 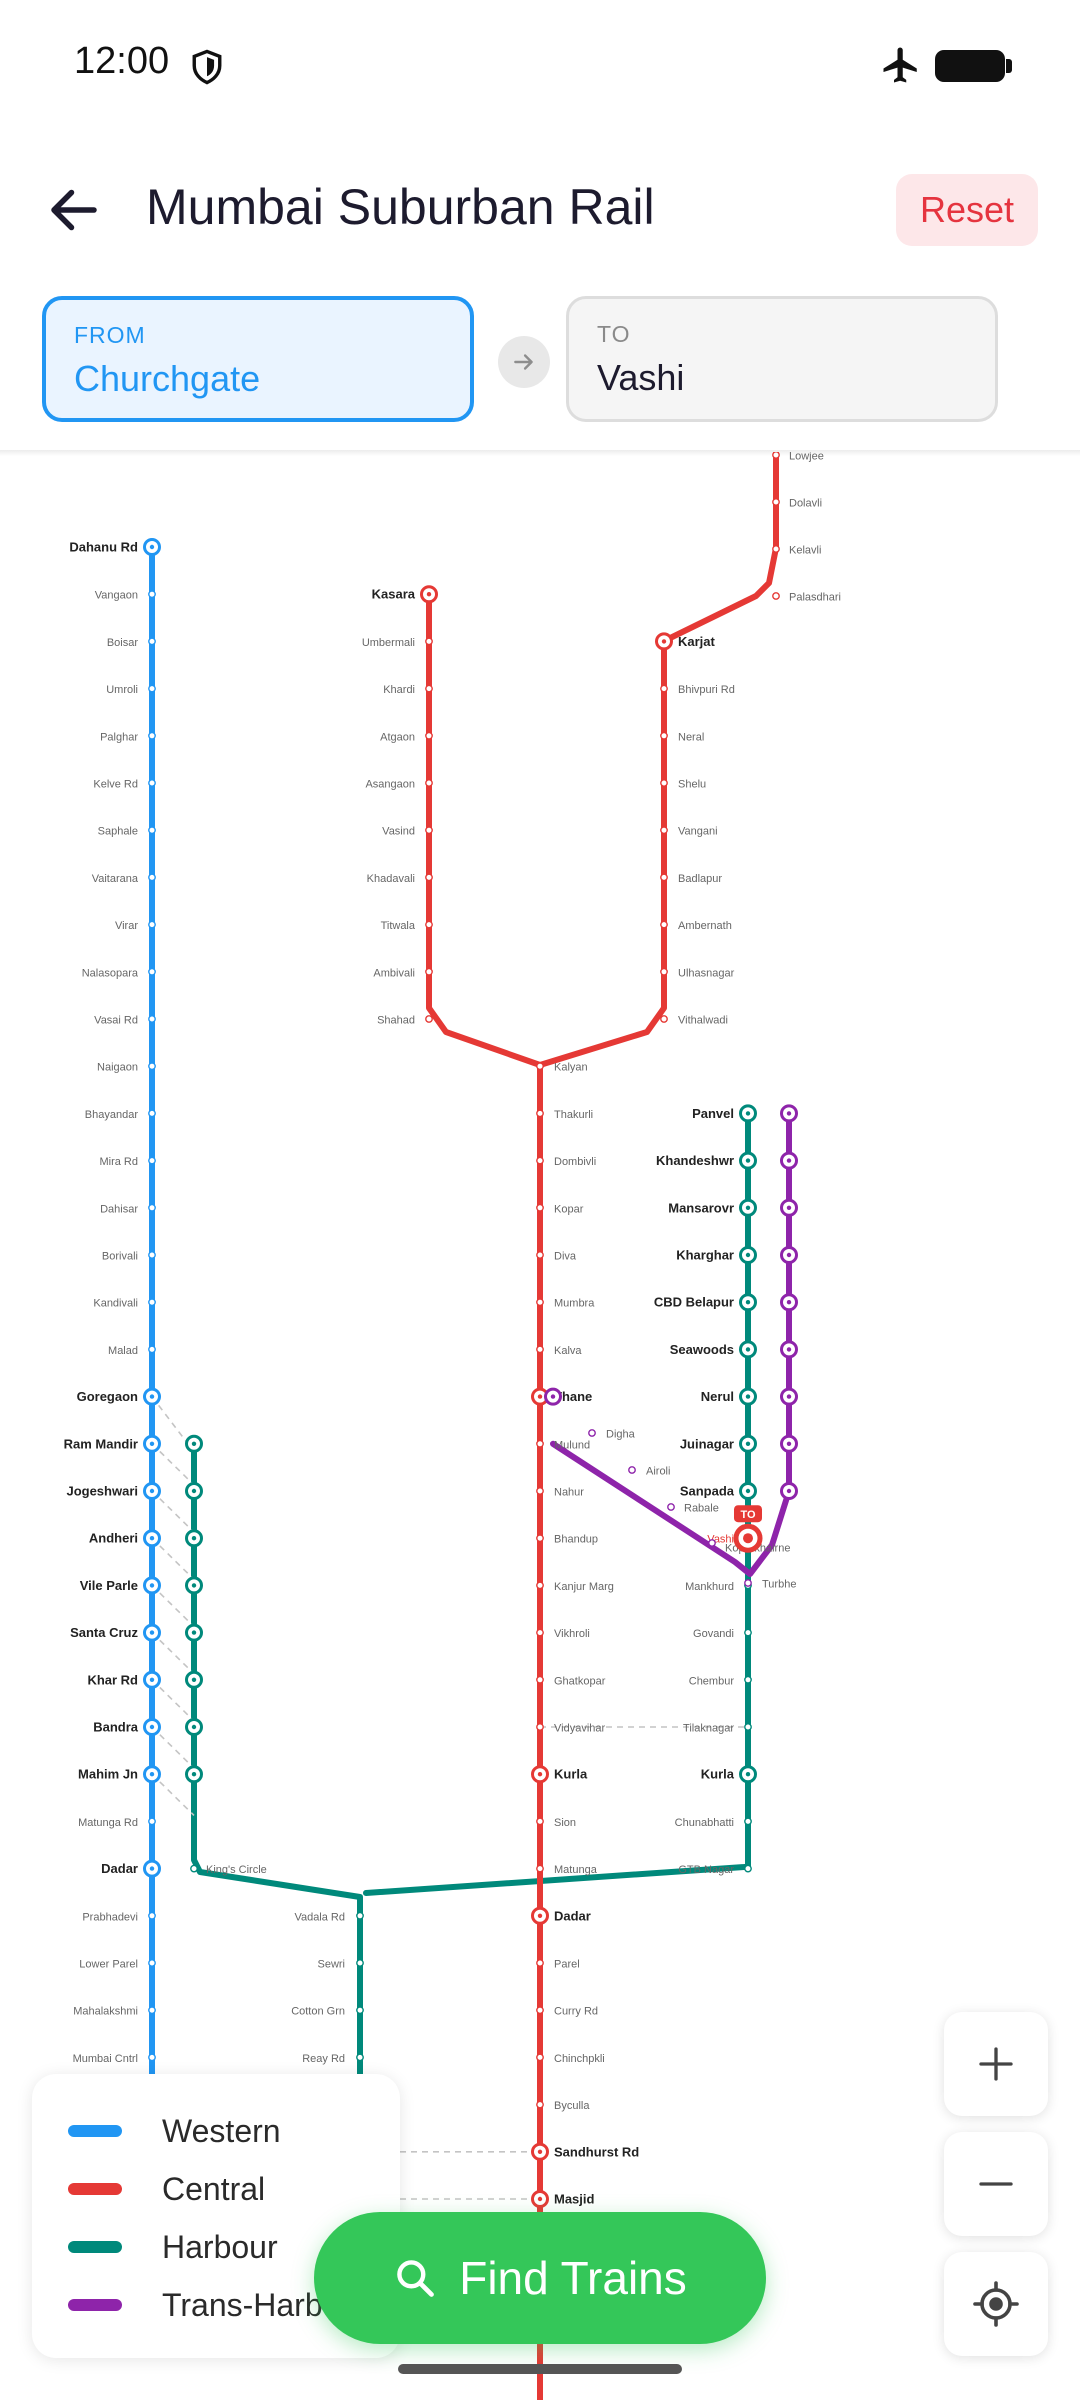 What do you see at coordinates (709, 1587) in the screenshot?
I see `station-label: Mankhurd` at bounding box center [709, 1587].